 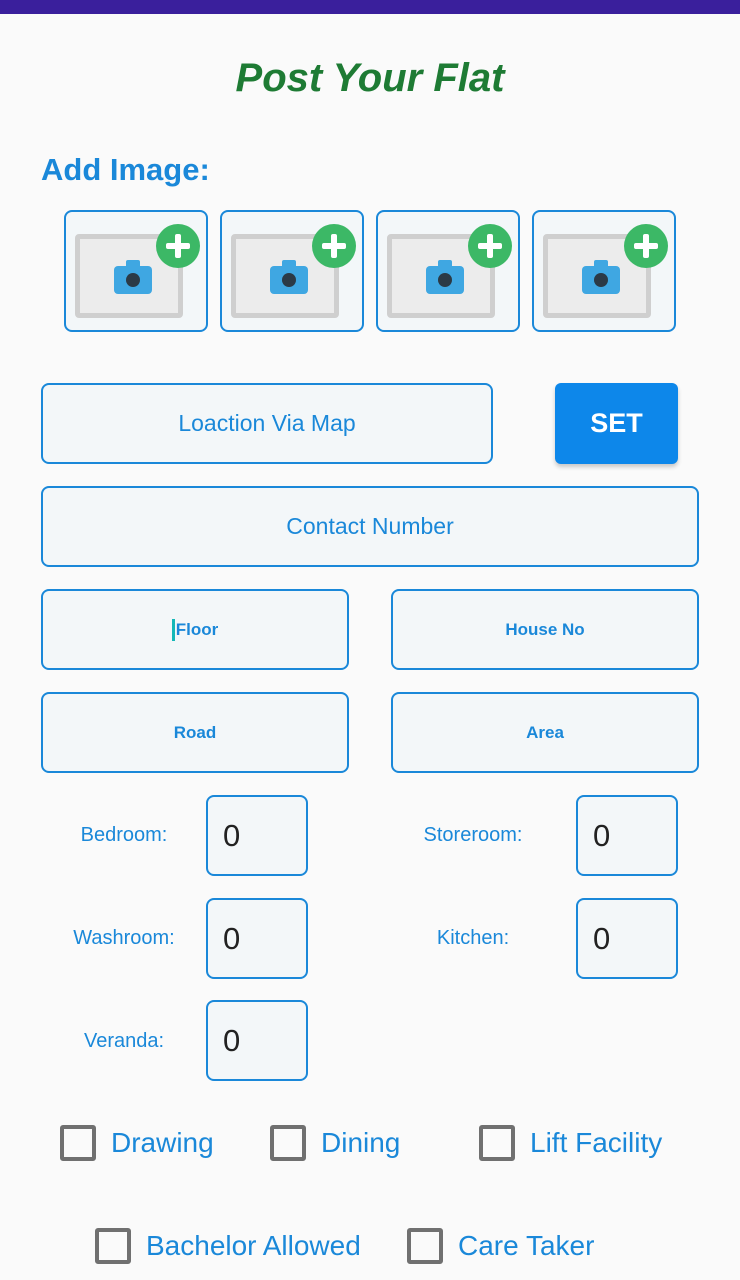 What do you see at coordinates (596, 1142) in the screenshot?
I see `lift-facility-checkbox-label: Lift Facility` at bounding box center [596, 1142].